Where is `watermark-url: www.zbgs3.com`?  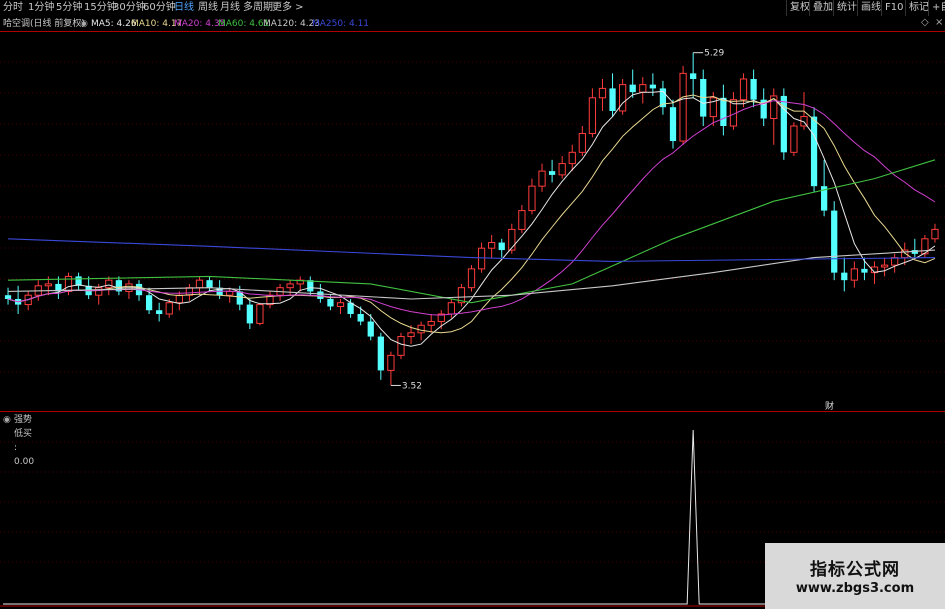
watermark-url: www.zbgs3.com is located at coordinates (855, 588).